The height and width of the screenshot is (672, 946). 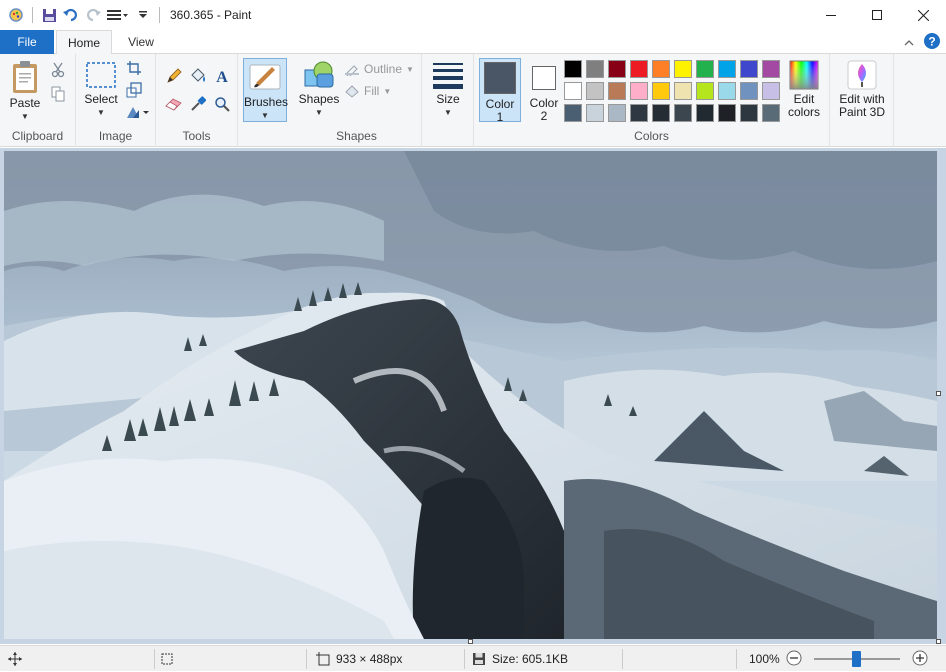 I want to click on zoom-out-button, so click(x=794, y=659).